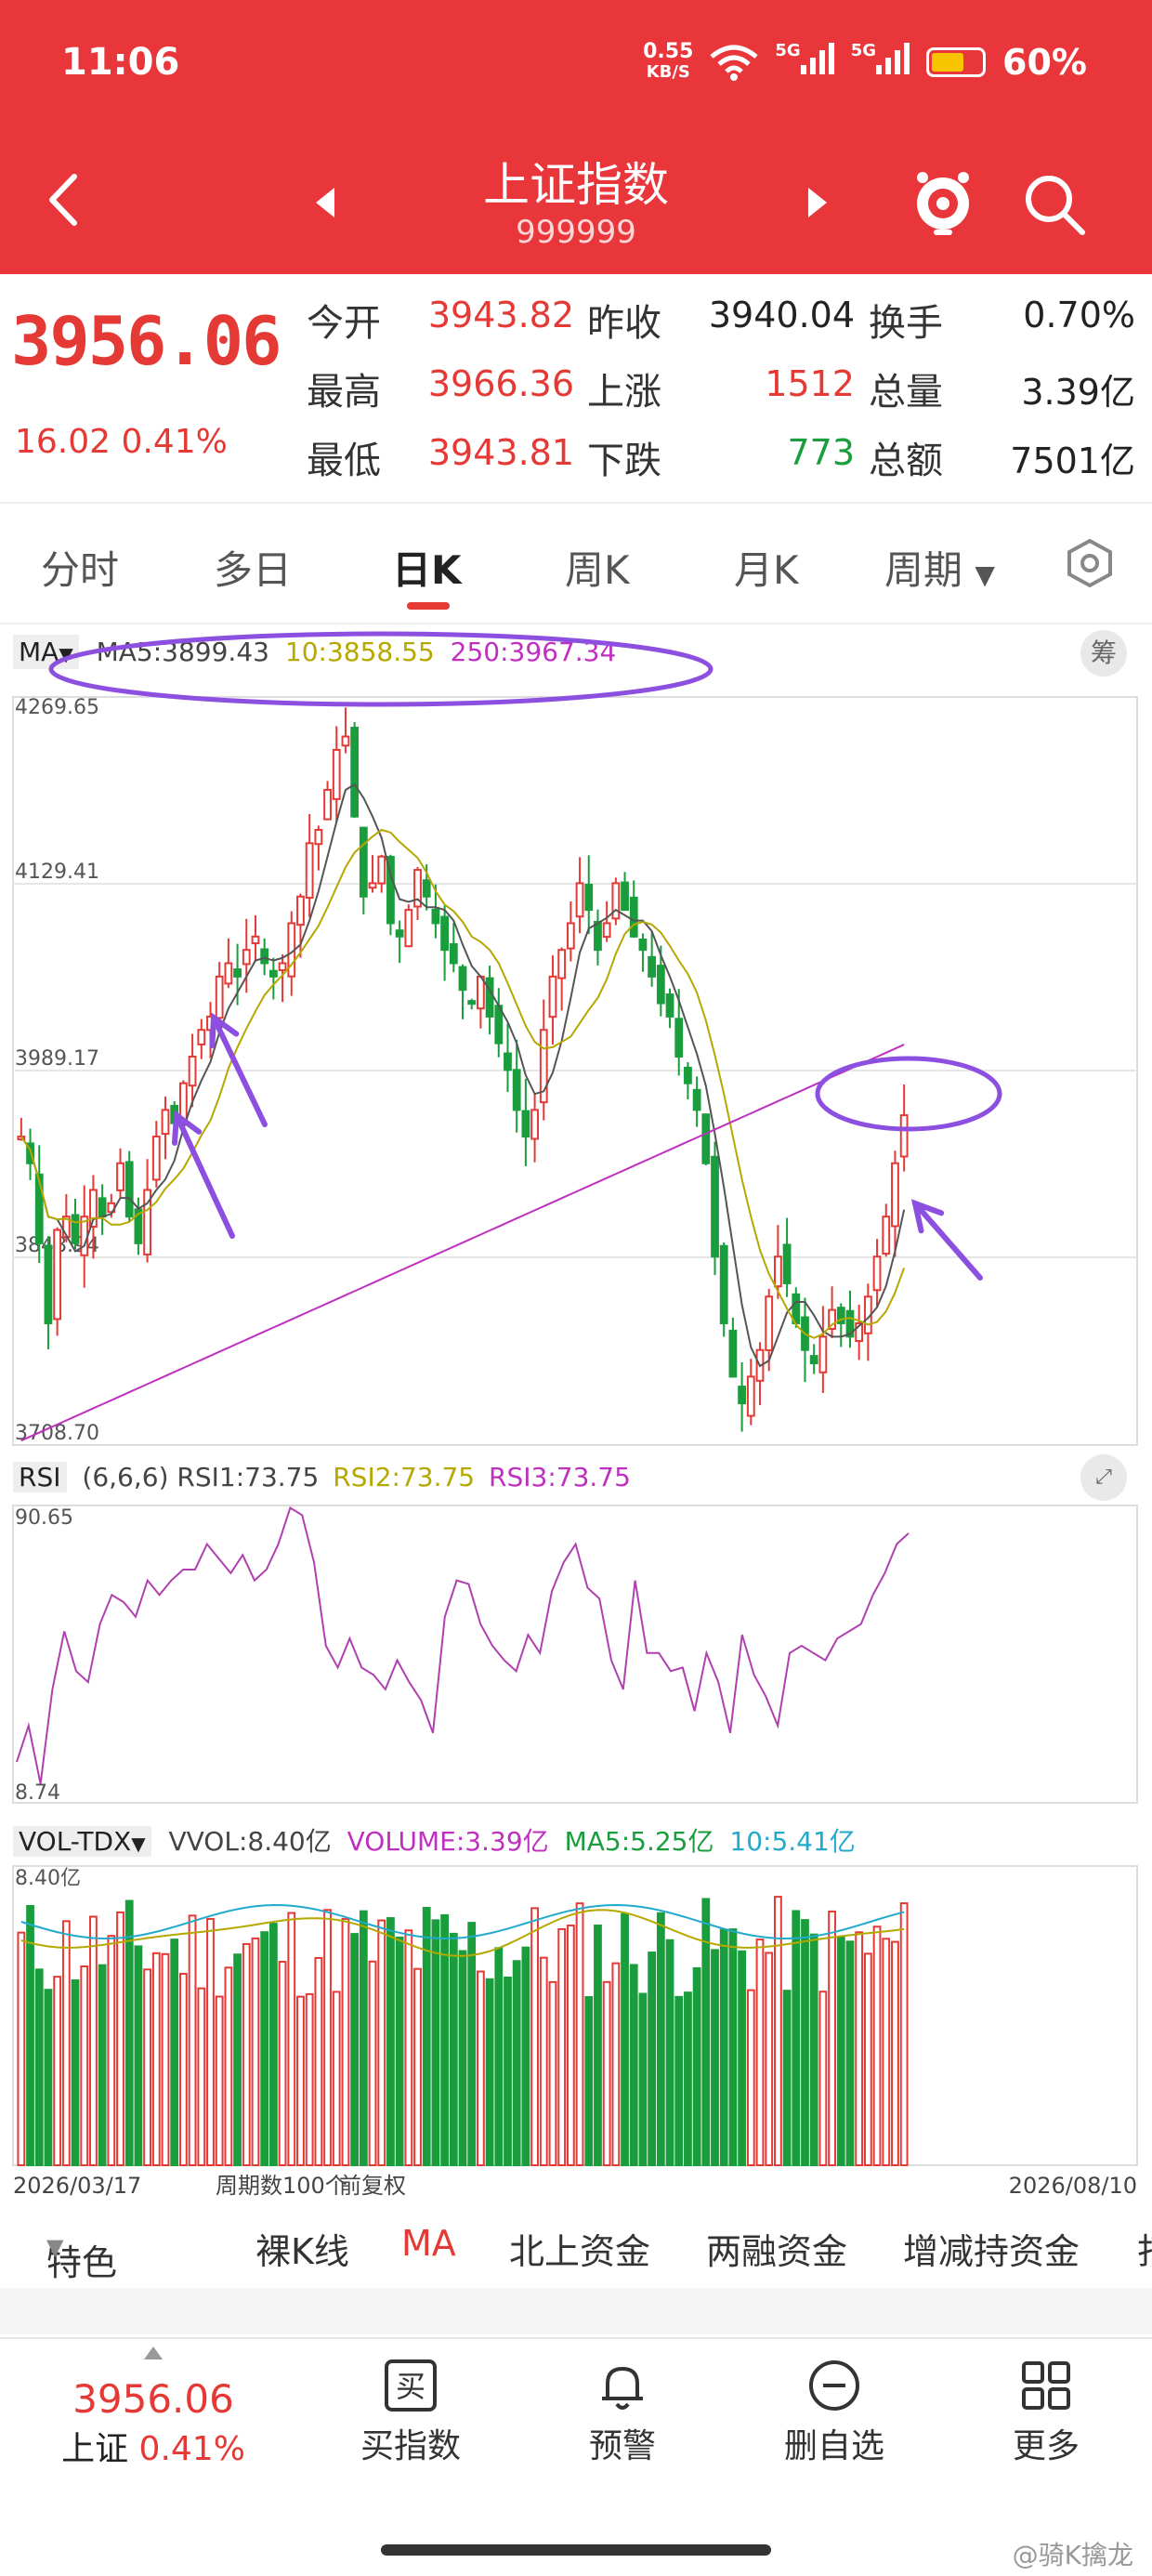  I want to click on rsi-selector: RSI, so click(40, 1477).